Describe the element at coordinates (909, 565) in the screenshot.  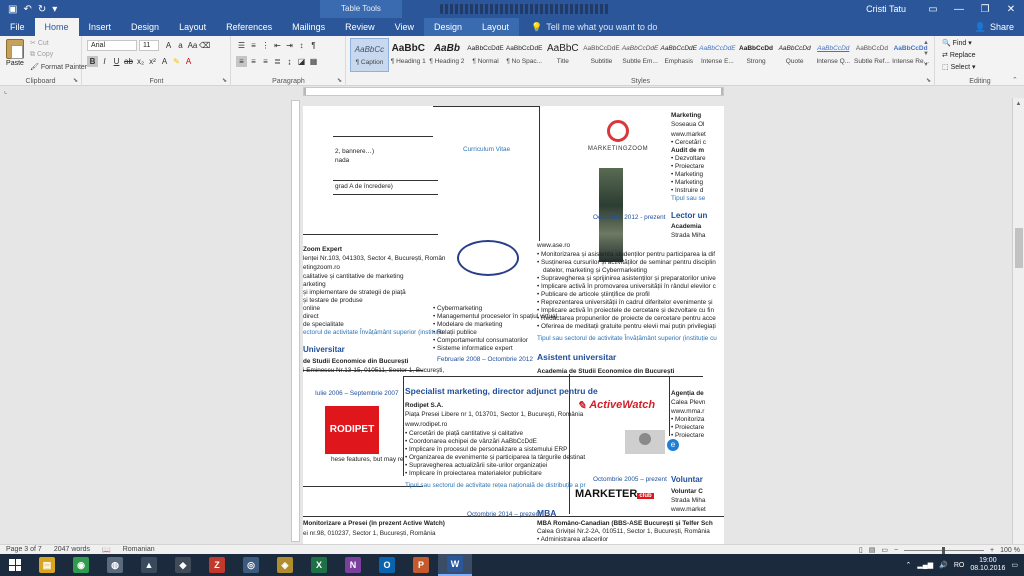
I see `tray-chevron-icon: ⌃` at that location.